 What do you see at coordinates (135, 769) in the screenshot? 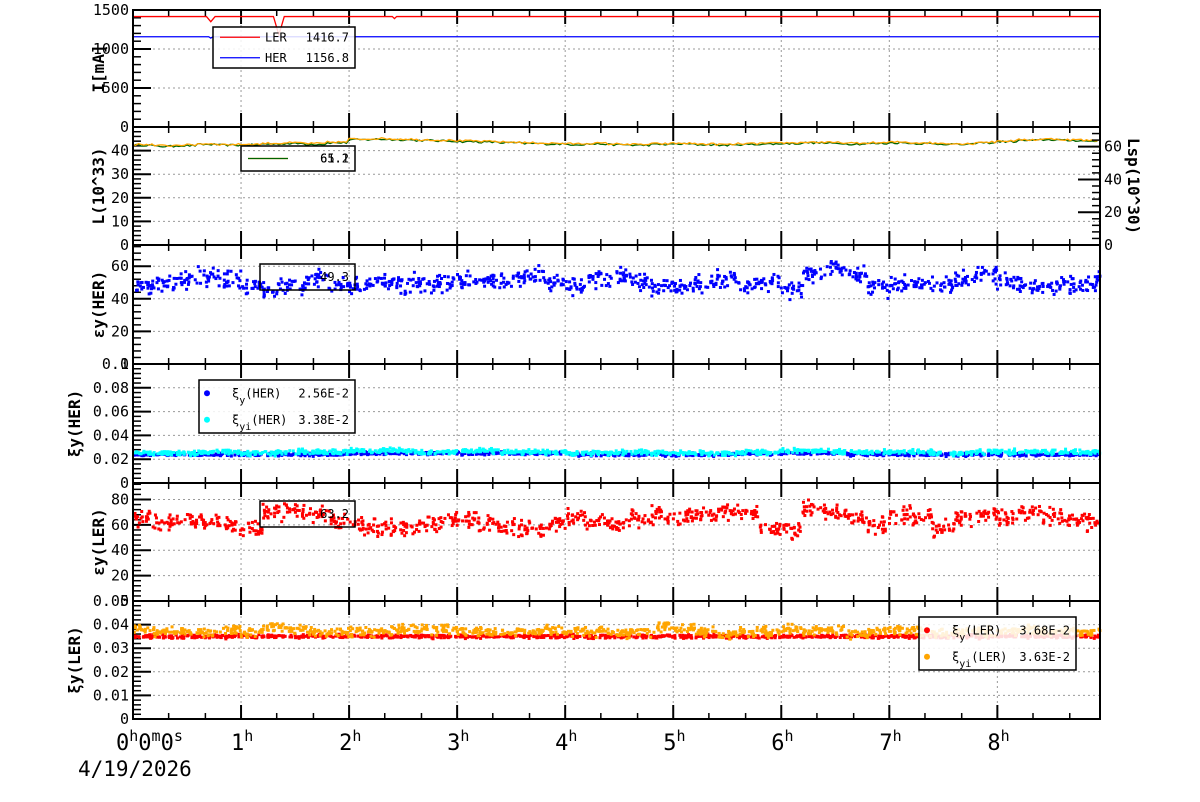
I see `x-axis-date: 4/19/2026` at bounding box center [135, 769].